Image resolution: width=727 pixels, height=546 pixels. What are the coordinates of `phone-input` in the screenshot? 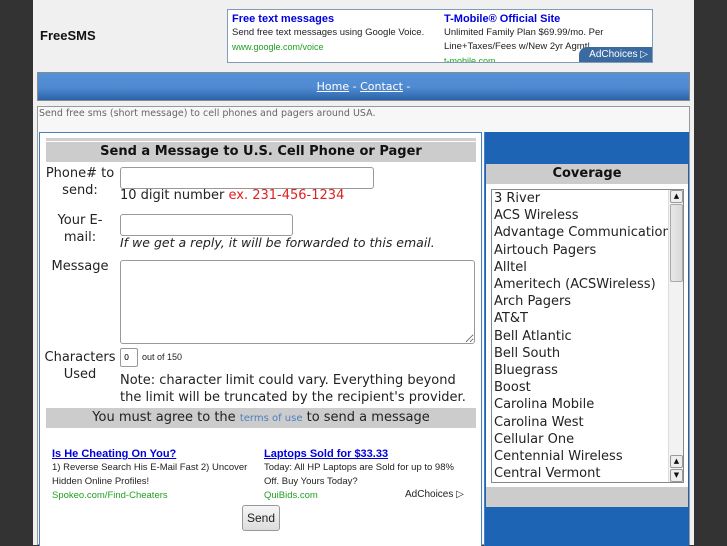 It's located at (247, 178).